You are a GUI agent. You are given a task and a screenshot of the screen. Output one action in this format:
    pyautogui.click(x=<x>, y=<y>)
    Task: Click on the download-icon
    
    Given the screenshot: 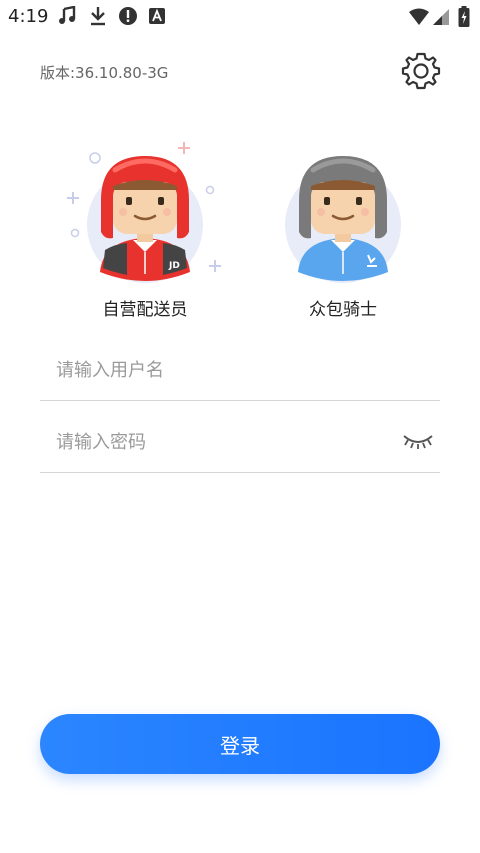 What is the action you would take?
    pyautogui.click(x=98, y=18)
    